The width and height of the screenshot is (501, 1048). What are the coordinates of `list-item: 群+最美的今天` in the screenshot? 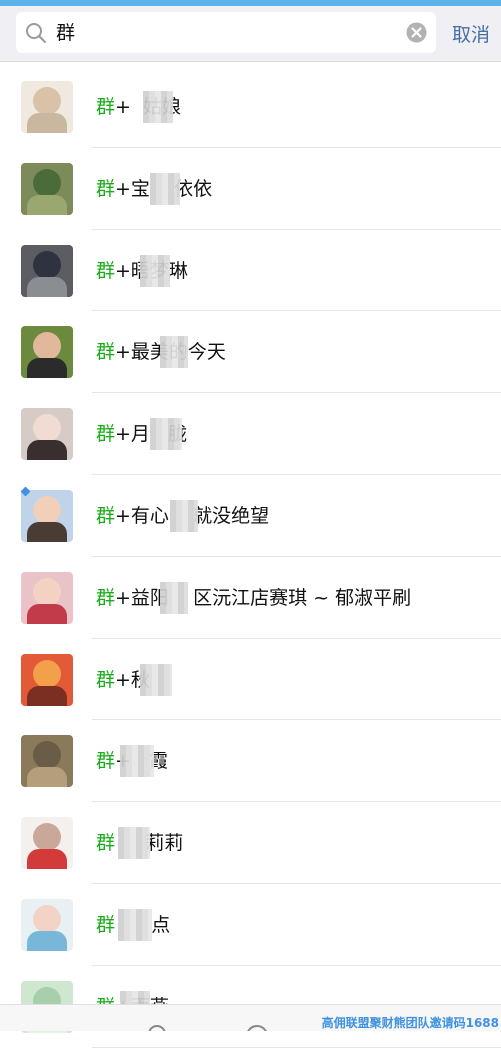 It's located at (250, 352).